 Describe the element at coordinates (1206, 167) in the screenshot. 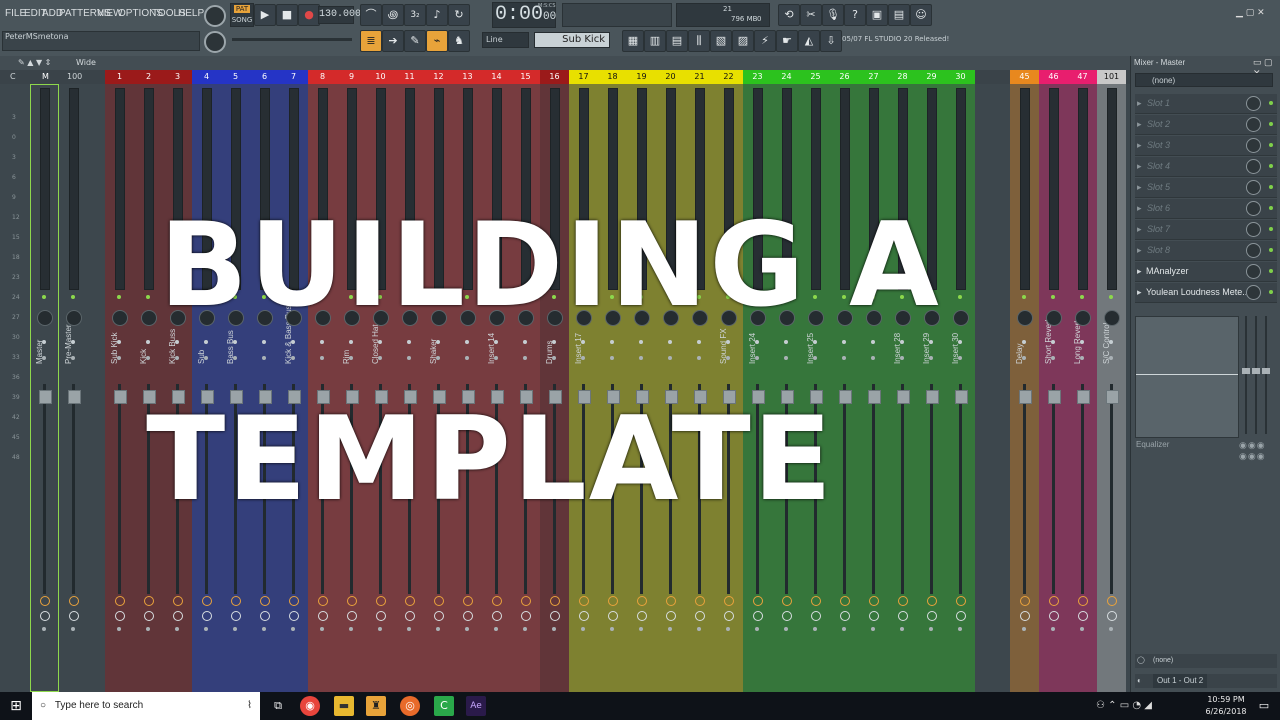

I see `effect-slot: ▸ Slot 4` at that location.